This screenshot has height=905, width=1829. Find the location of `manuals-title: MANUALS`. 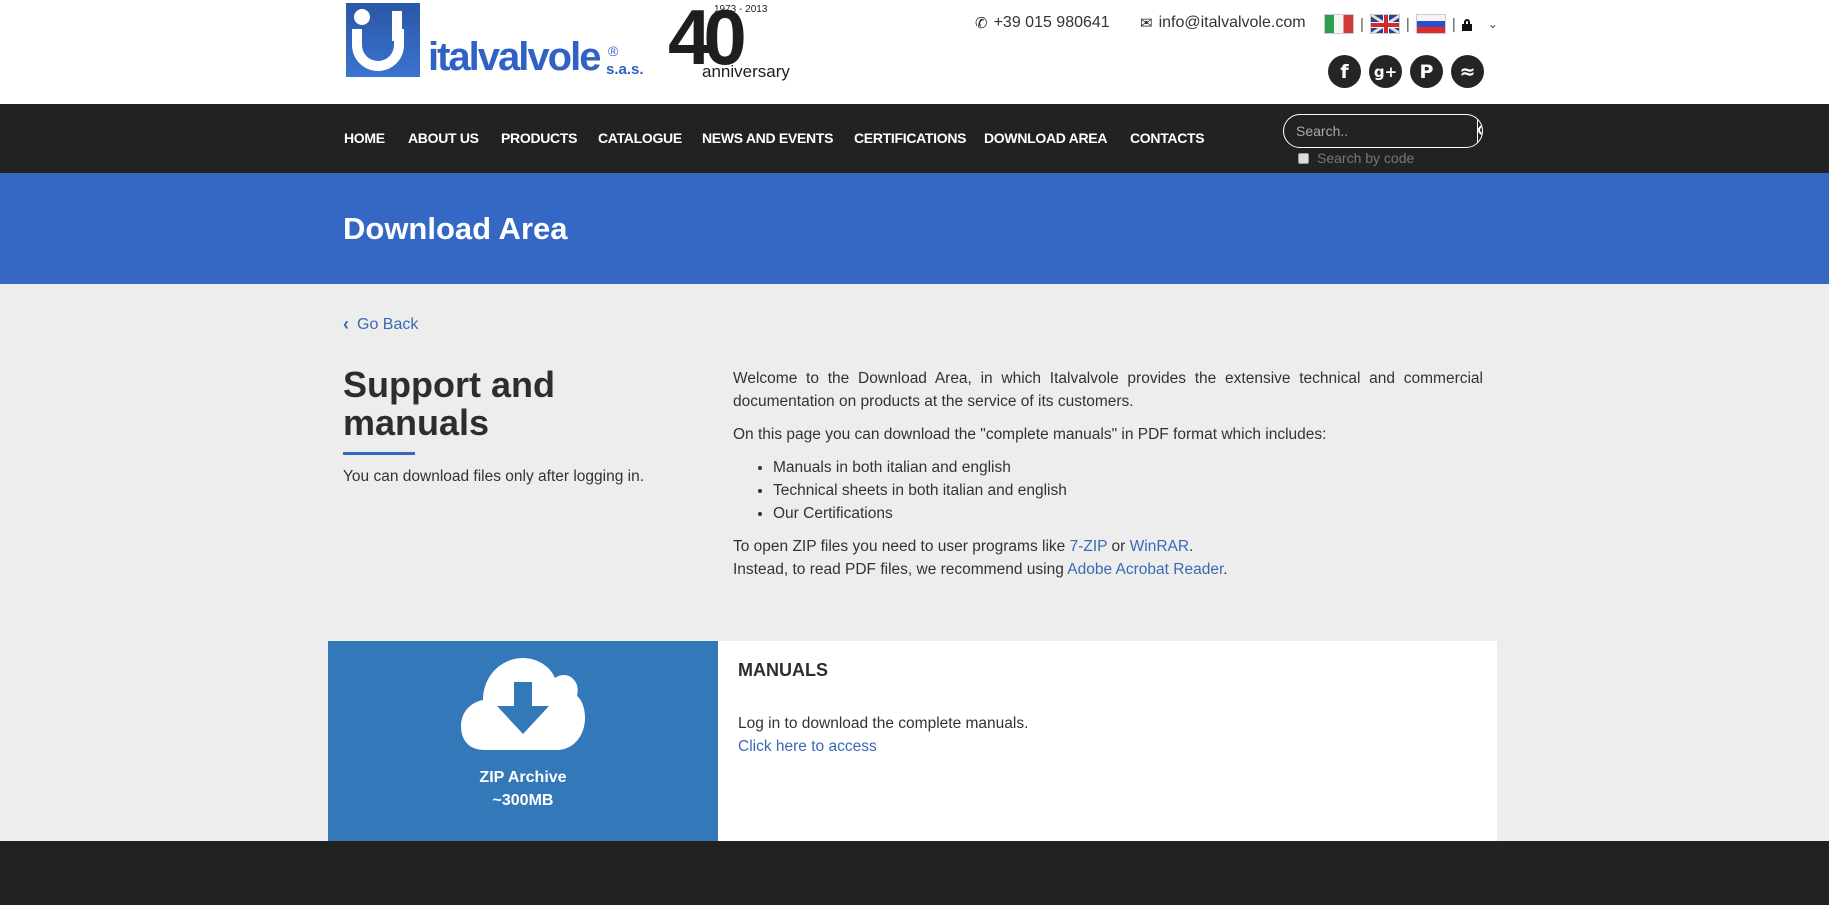

manuals-title: MANUALS is located at coordinates (783, 670).